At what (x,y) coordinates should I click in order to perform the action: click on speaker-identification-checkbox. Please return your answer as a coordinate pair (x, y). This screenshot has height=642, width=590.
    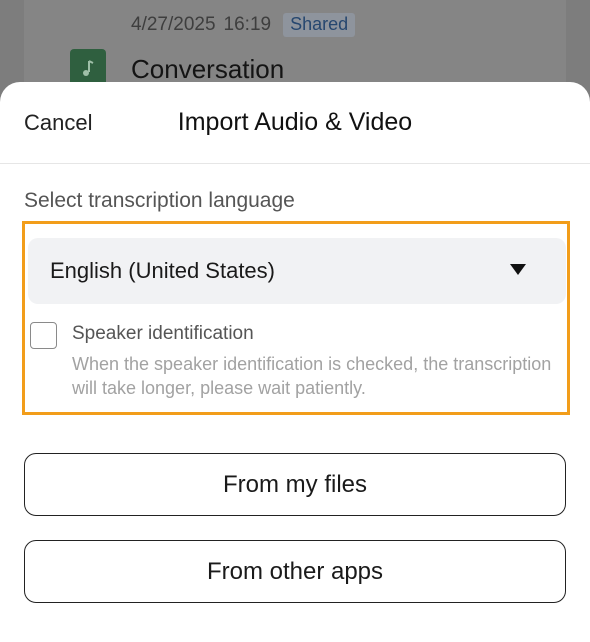
    Looking at the image, I should click on (43, 335).